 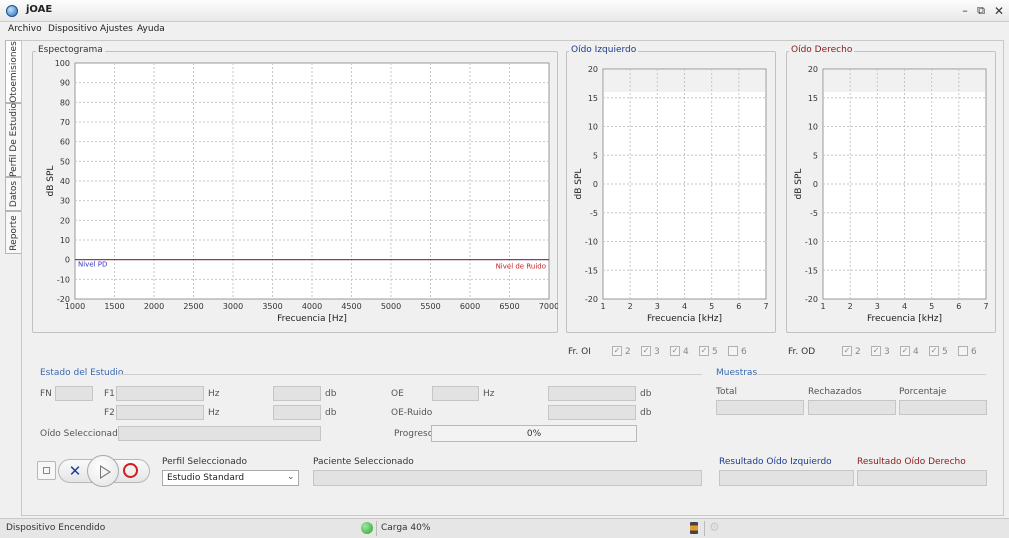 What do you see at coordinates (214, 413) in the screenshot?
I see `f2-hz-unit: Hz` at bounding box center [214, 413].